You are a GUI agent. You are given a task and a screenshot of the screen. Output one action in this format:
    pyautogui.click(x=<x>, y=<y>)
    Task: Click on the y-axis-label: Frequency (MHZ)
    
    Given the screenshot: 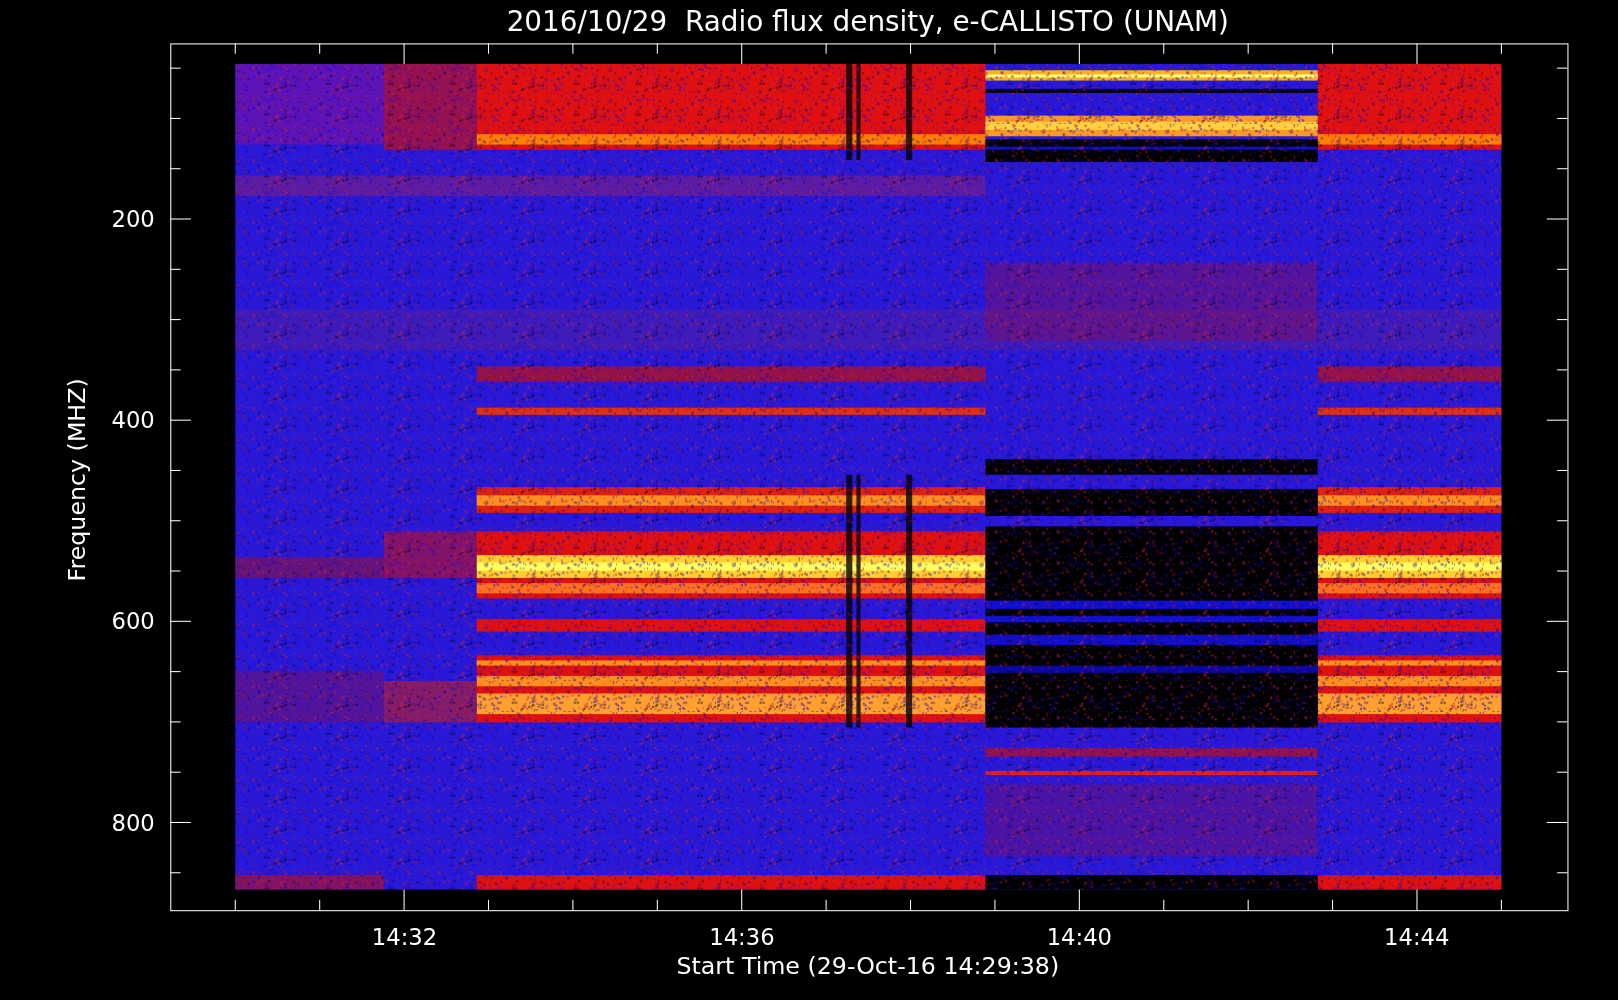 What is the action you would take?
    pyautogui.click(x=76, y=480)
    